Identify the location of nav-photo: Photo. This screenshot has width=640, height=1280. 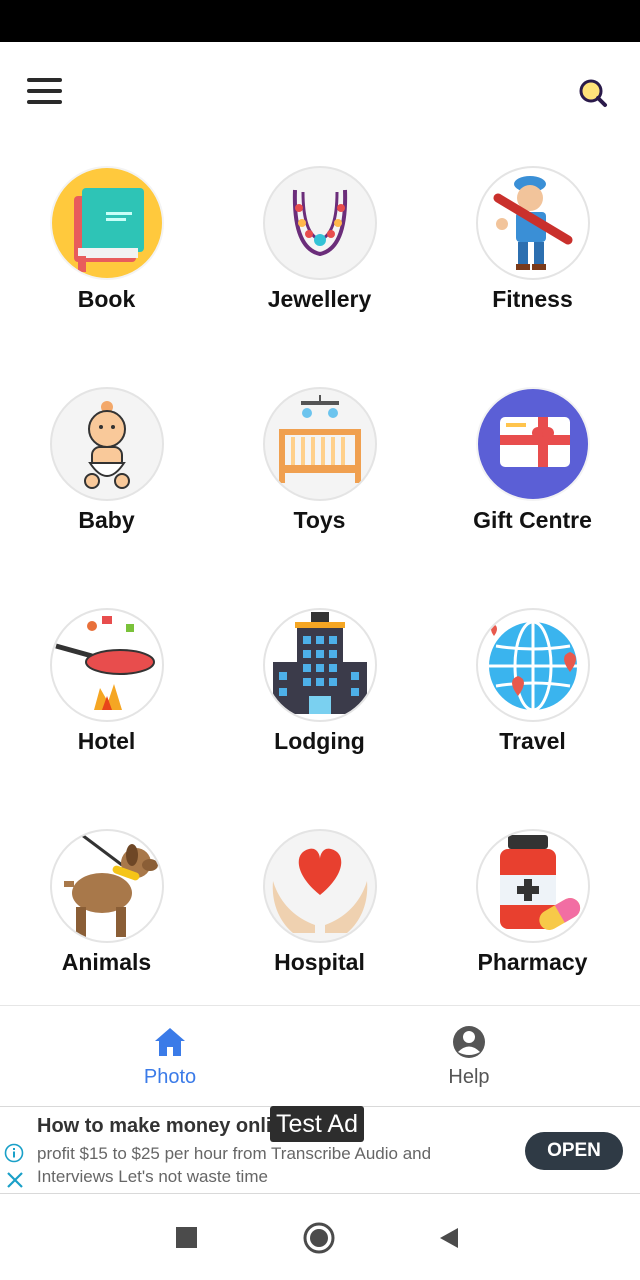
(170, 1056).